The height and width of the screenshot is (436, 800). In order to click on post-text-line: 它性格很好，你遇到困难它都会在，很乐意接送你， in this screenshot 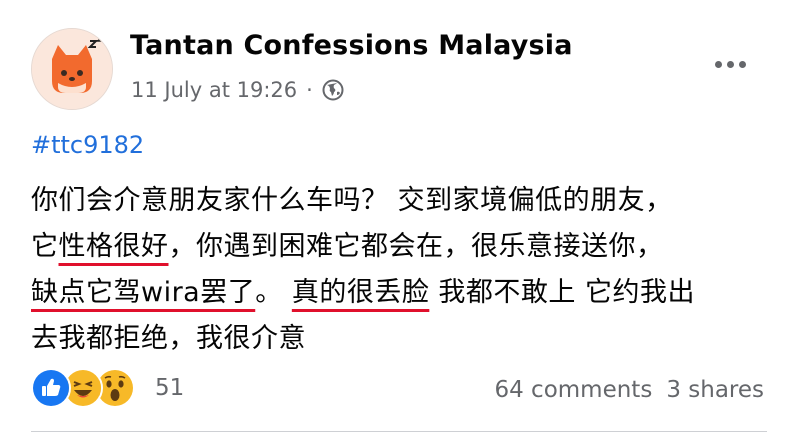, I will do `click(403, 247)`.